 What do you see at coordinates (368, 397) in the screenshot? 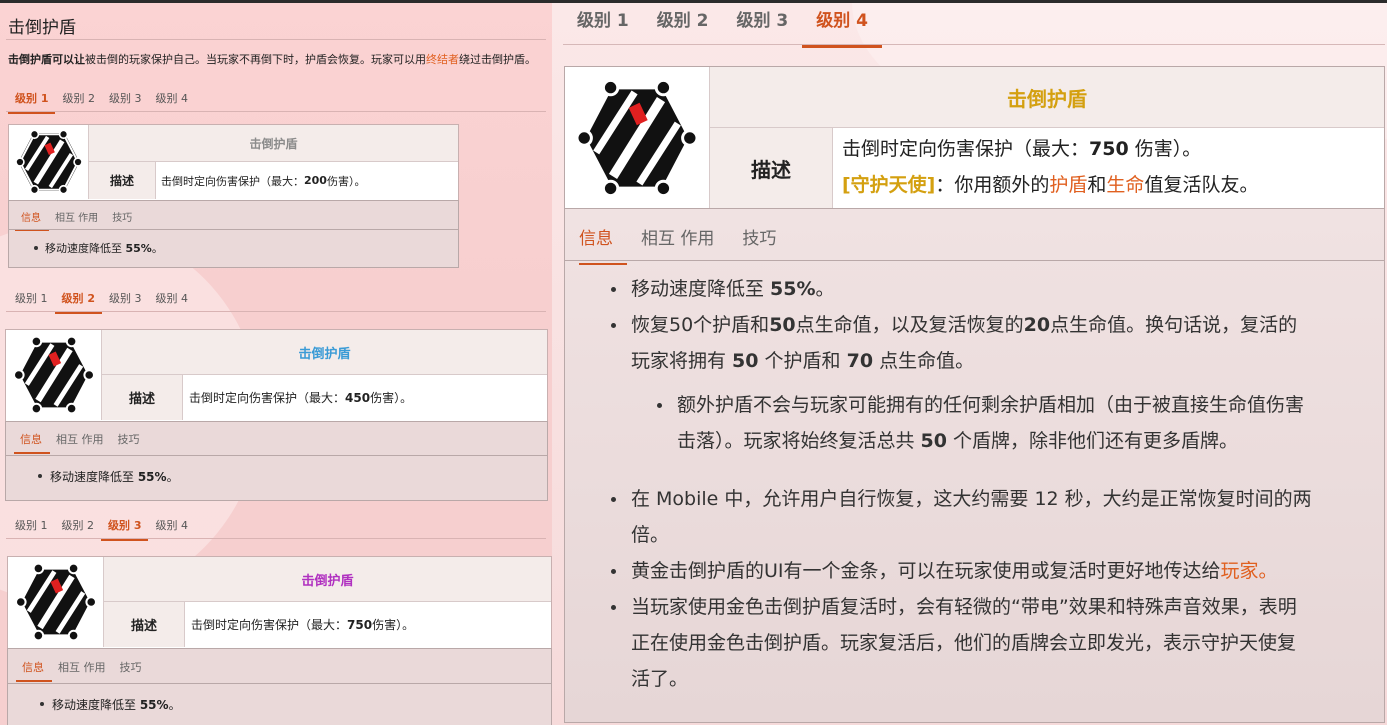
I see `desc-value-level-2: 击倒时定向伤害保护（最大： 450 伤害）。` at bounding box center [368, 397].